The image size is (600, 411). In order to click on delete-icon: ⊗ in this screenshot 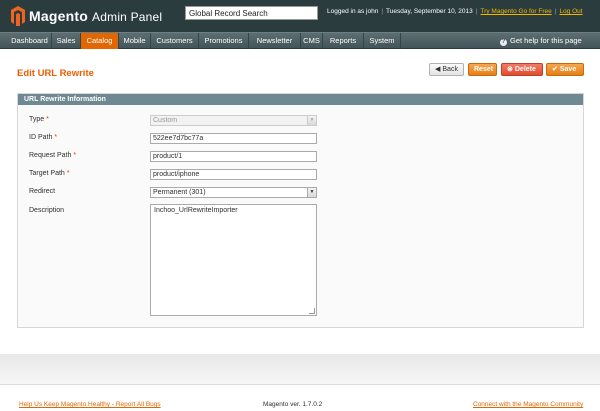, I will do `click(510, 69)`.